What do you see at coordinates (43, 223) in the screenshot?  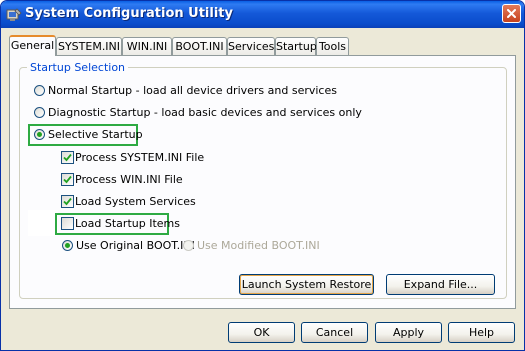 I see `annotation-marker` at bounding box center [43, 223].